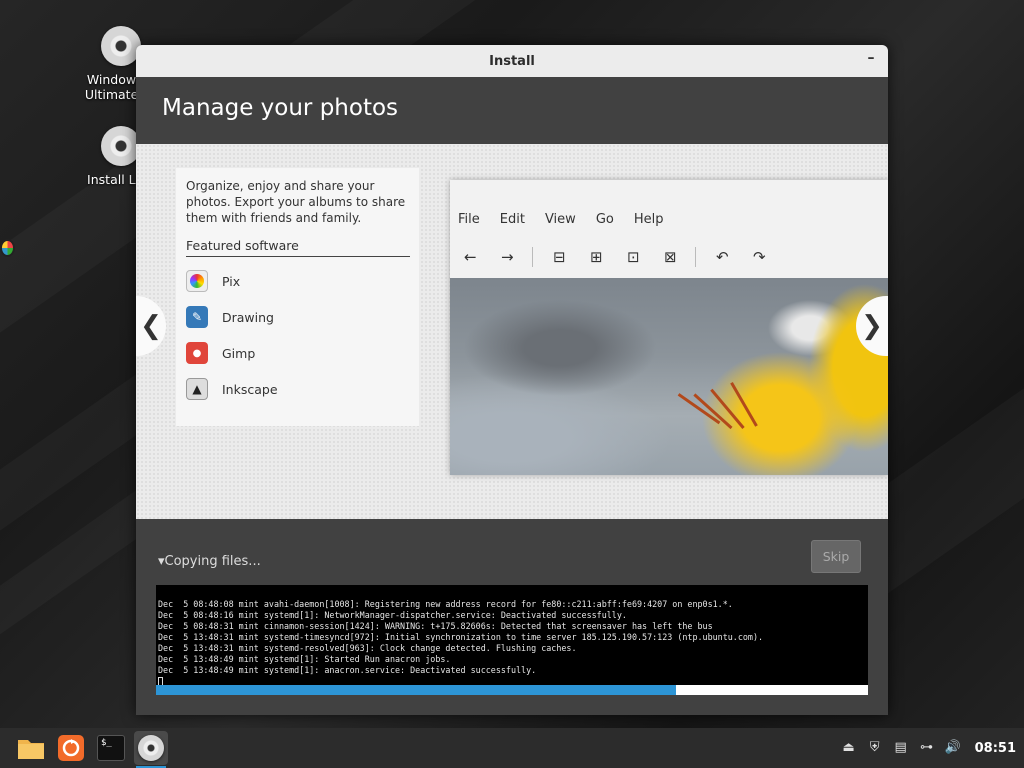 The width and height of the screenshot is (1024, 768). I want to click on notifications-icon: ⏏, so click(849, 748).